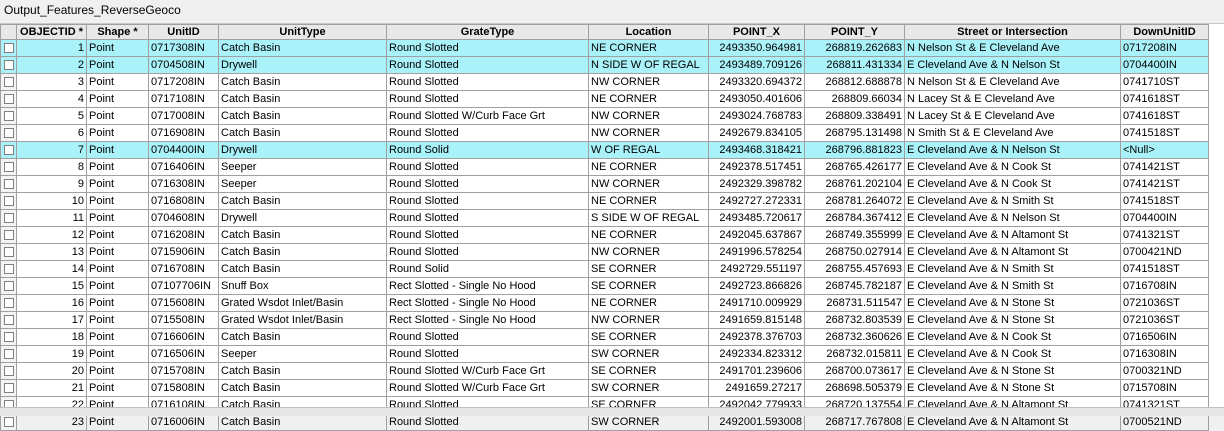  Describe the element at coordinates (1012, 65) in the screenshot. I see `cell-street: E Cleveland Ave & N Nelson St` at that location.